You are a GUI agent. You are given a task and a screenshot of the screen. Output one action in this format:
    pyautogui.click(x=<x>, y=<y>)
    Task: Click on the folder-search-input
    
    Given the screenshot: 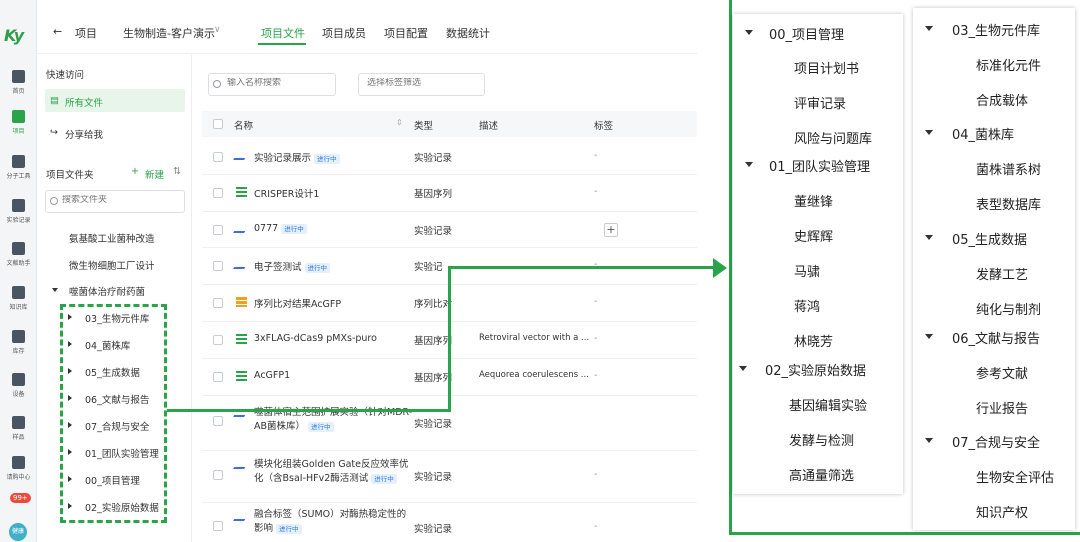 What is the action you would take?
    pyautogui.click(x=115, y=201)
    